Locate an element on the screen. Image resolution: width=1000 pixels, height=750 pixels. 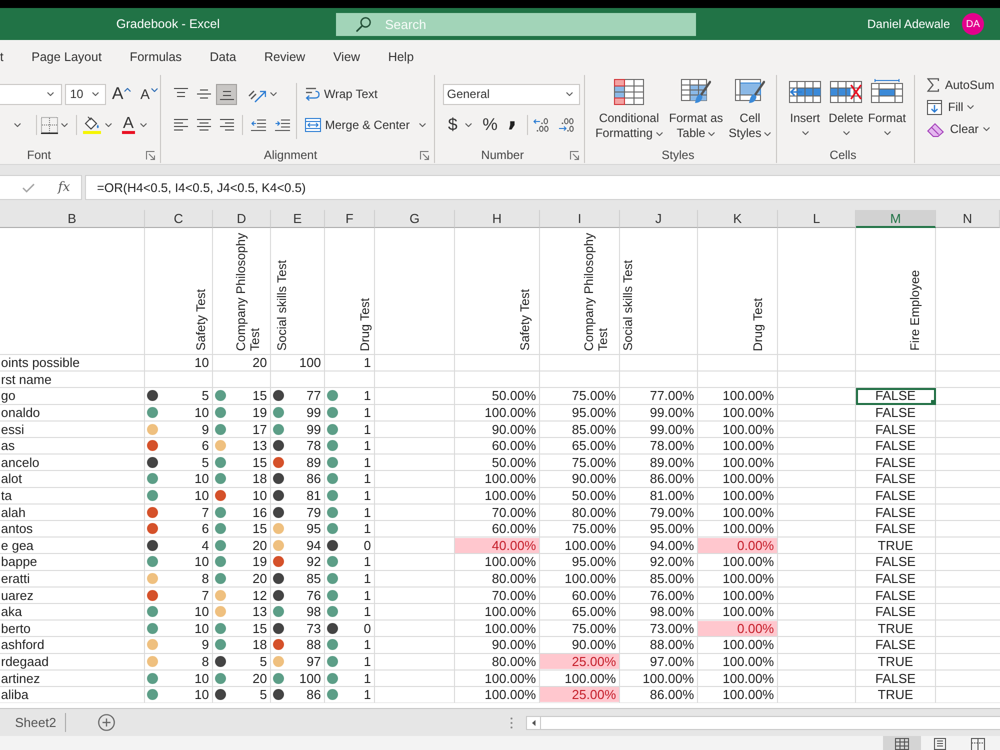
column-header: N is located at coordinates (968, 219).